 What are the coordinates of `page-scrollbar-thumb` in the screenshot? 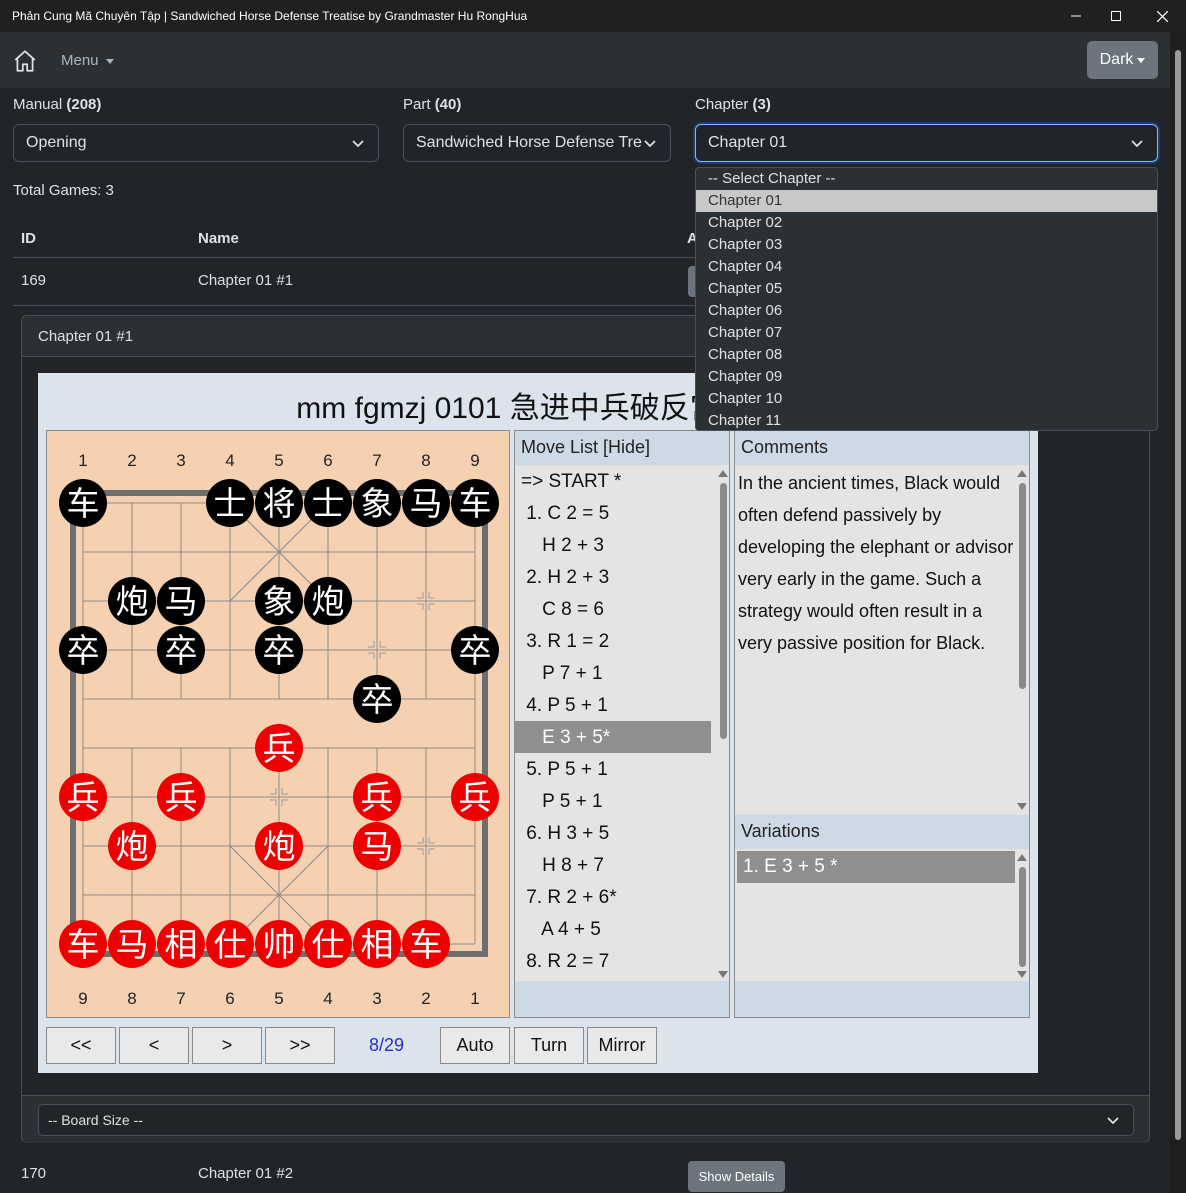 It's located at (1178, 595).